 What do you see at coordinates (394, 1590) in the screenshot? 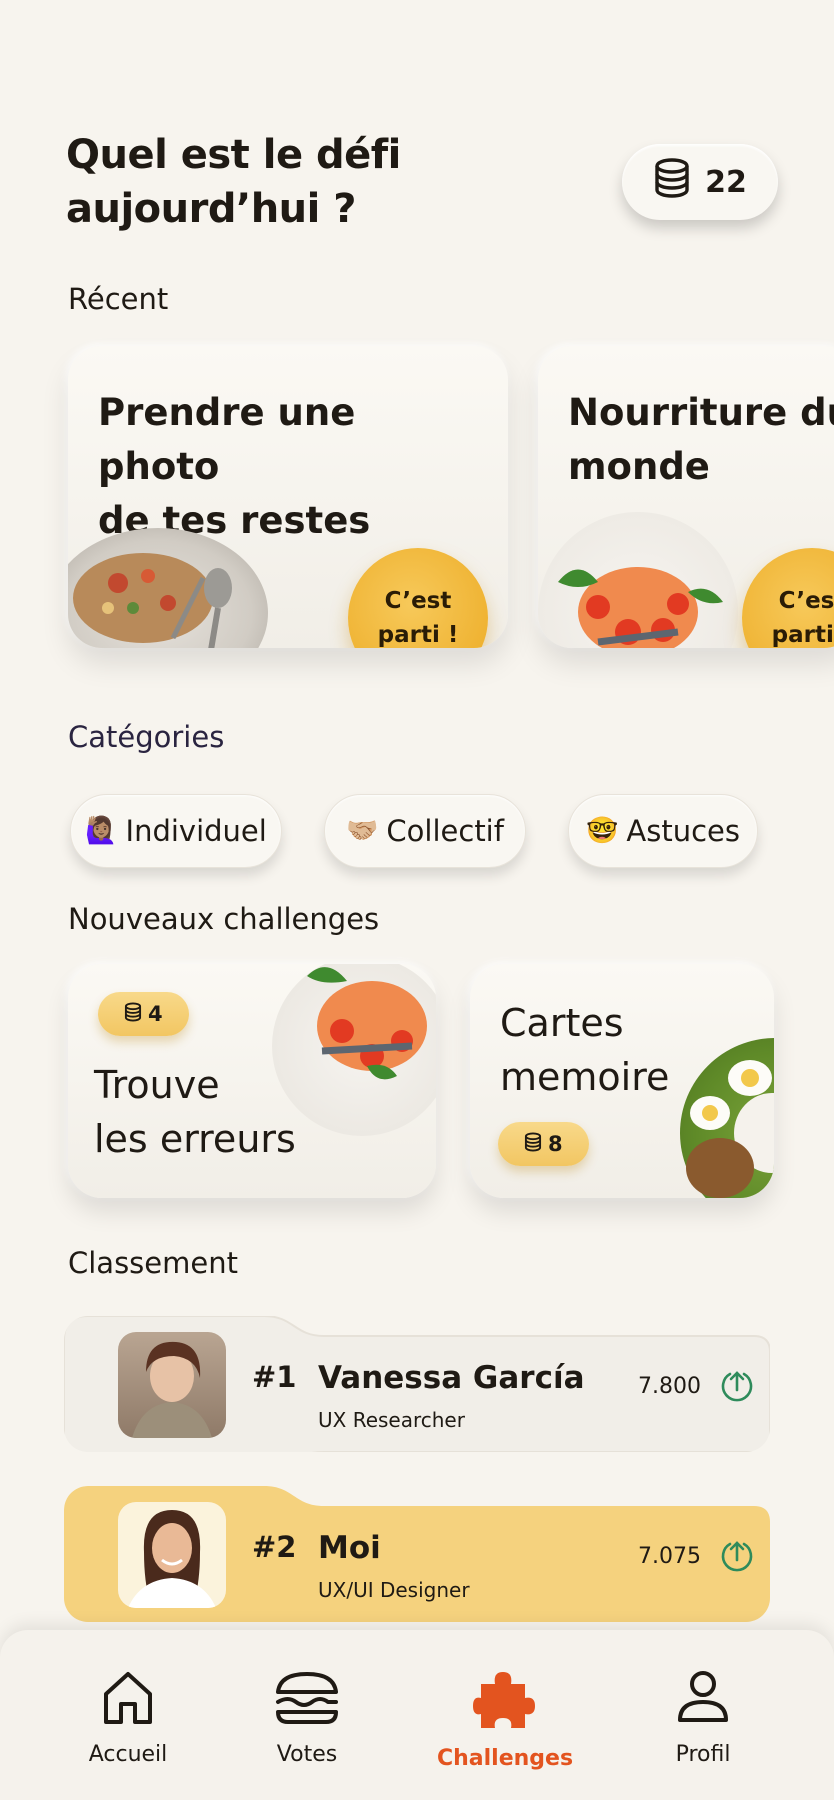
I see `rank-role: UX/UI Designer` at bounding box center [394, 1590].